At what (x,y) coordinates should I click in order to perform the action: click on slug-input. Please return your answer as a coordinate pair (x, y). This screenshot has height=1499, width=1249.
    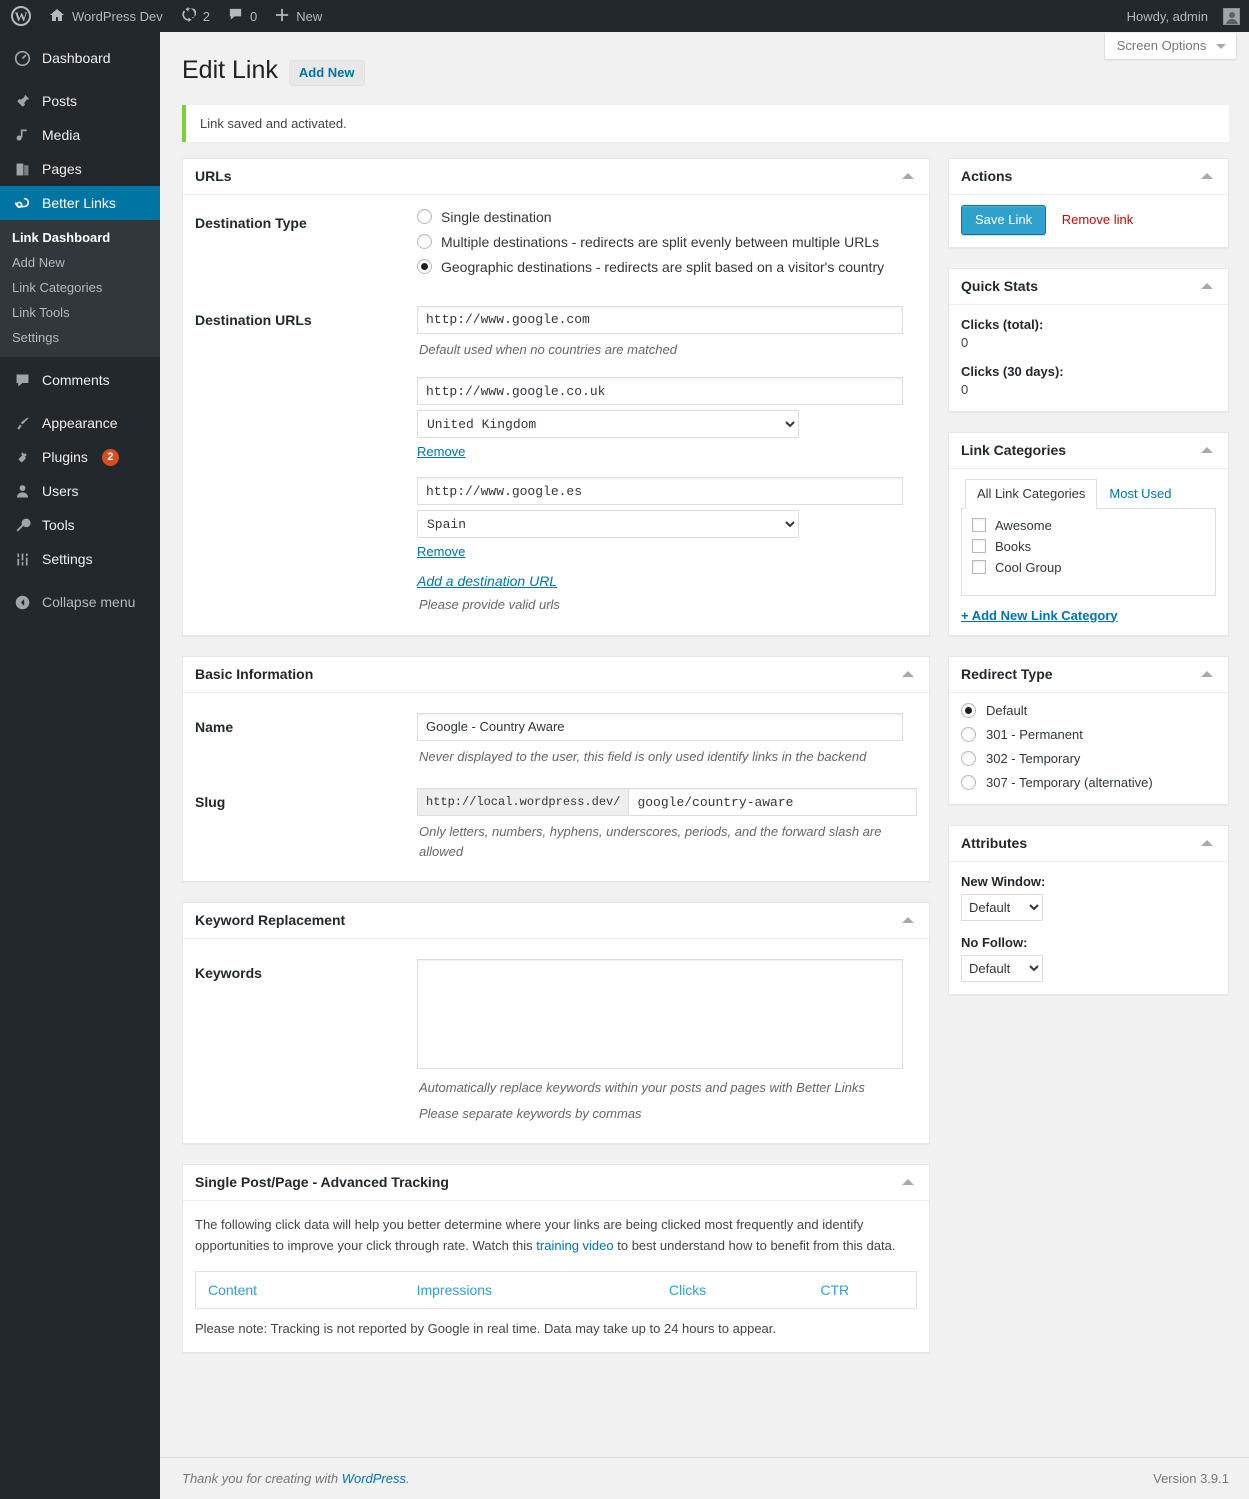
    Looking at the image, I should click on (773, 802).